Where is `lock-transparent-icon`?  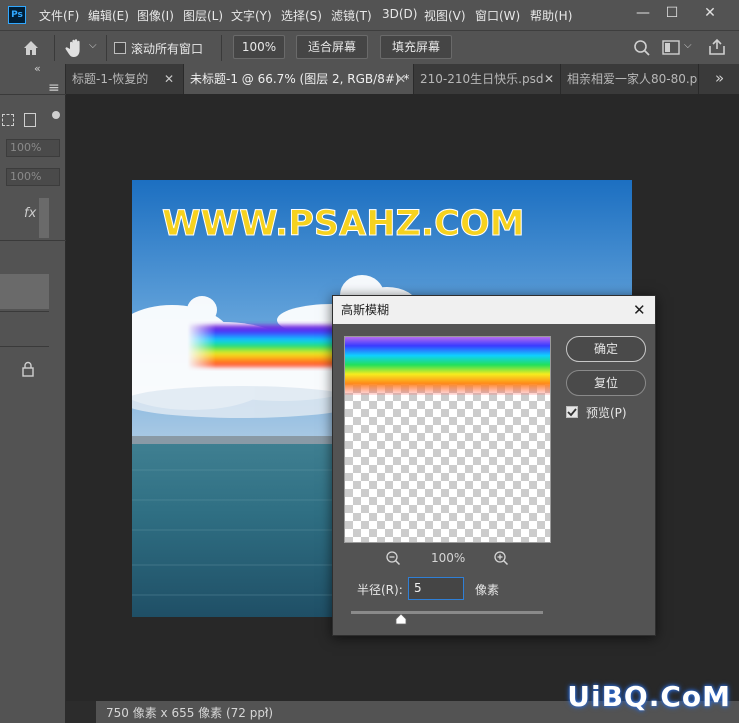 lock-transparent-icon is located at coordinates (8, 120).